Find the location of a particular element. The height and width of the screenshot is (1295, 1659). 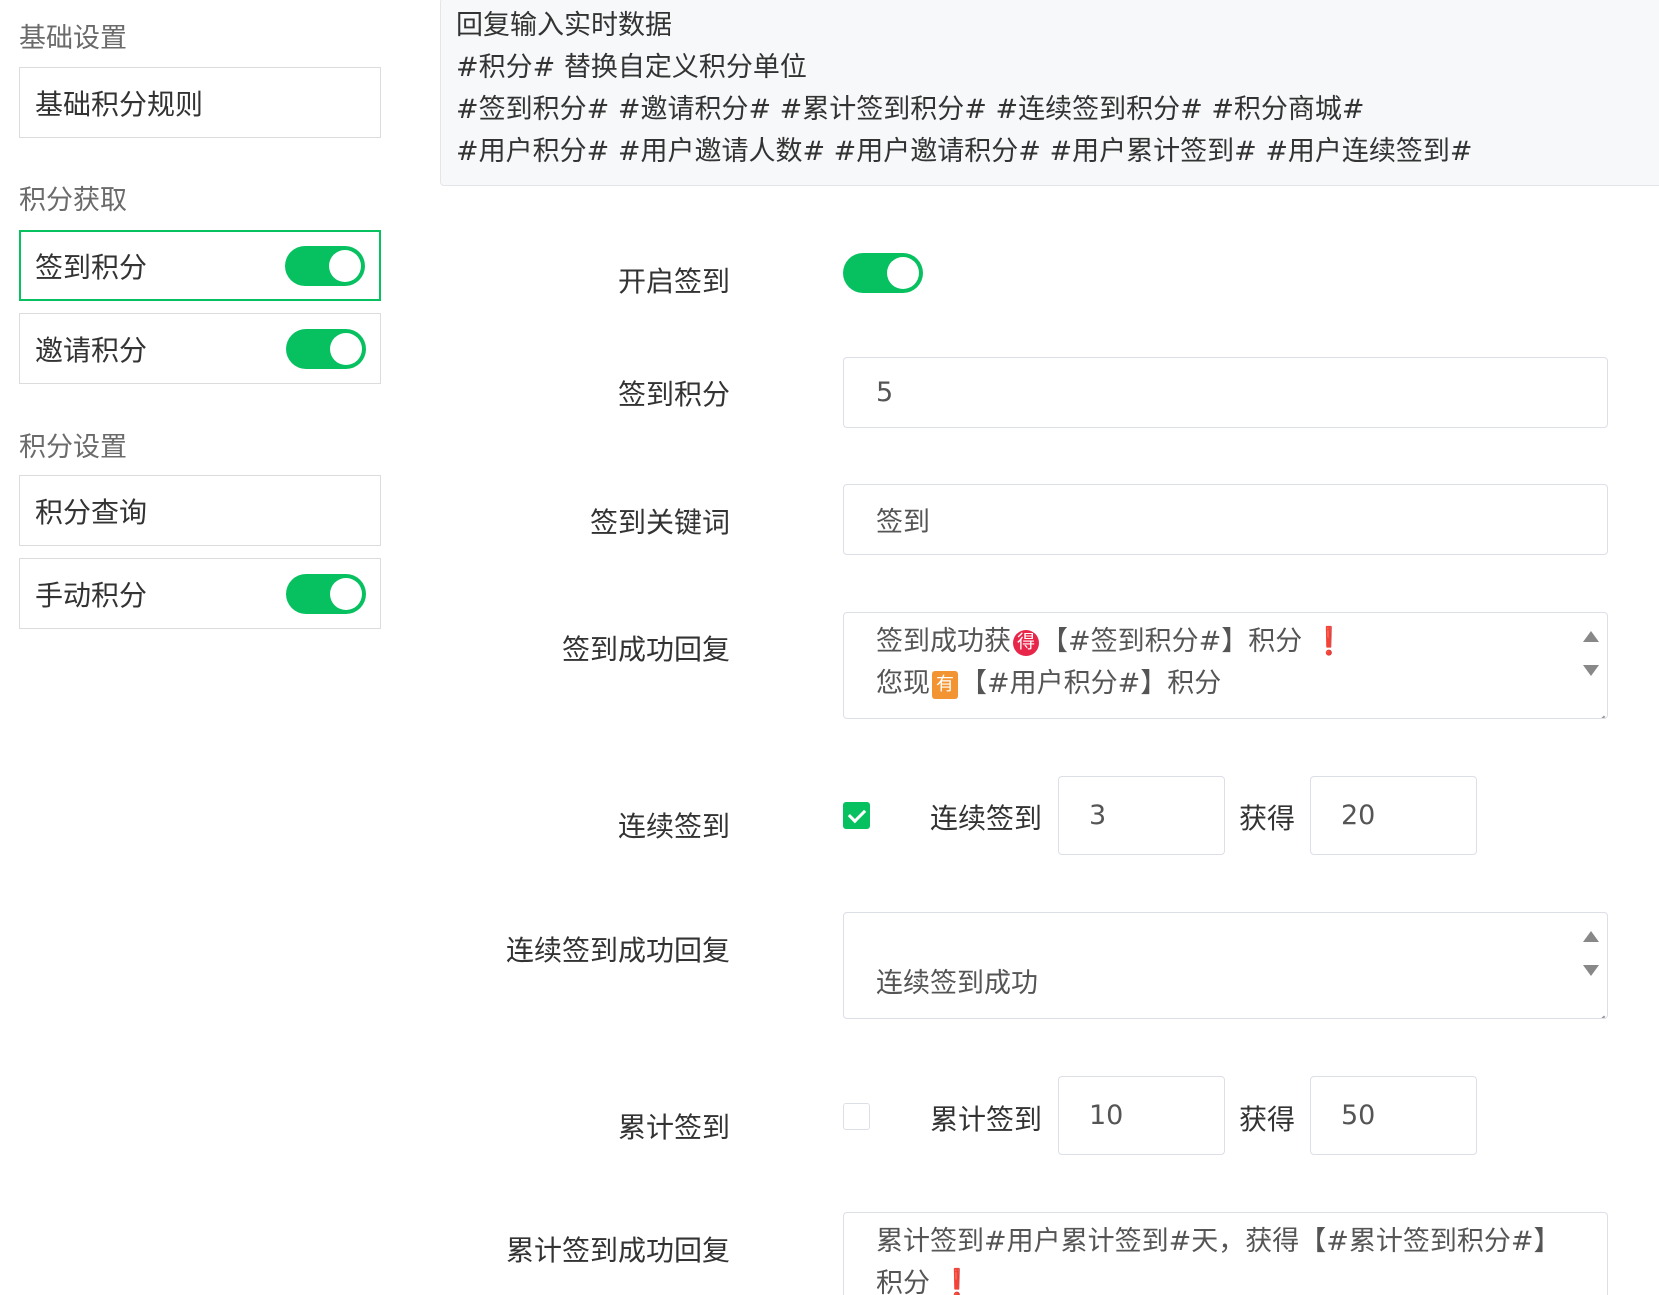

checkin-keyword-input: 签到 is located at coordinates (1225, 519).